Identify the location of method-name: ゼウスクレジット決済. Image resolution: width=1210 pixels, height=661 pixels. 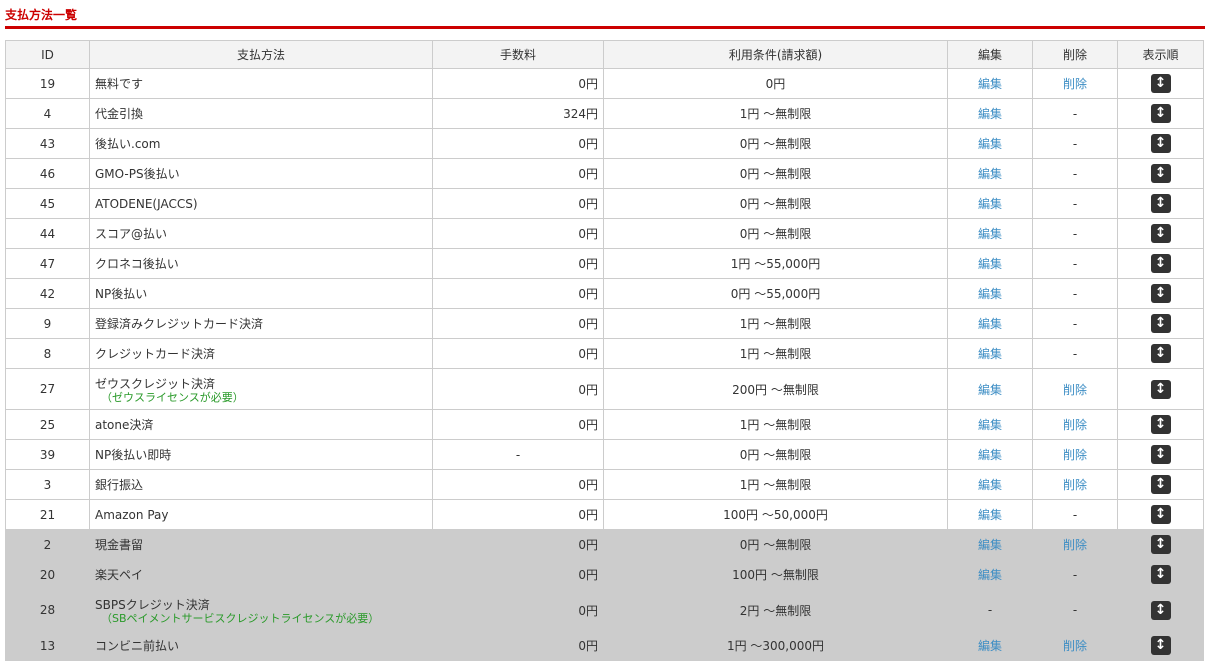
(155, 383).